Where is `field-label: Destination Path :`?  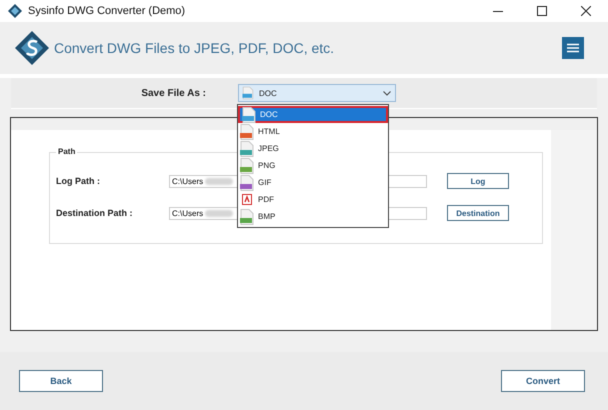 field-label: Destination Path : is located at coordinates (94, 213).